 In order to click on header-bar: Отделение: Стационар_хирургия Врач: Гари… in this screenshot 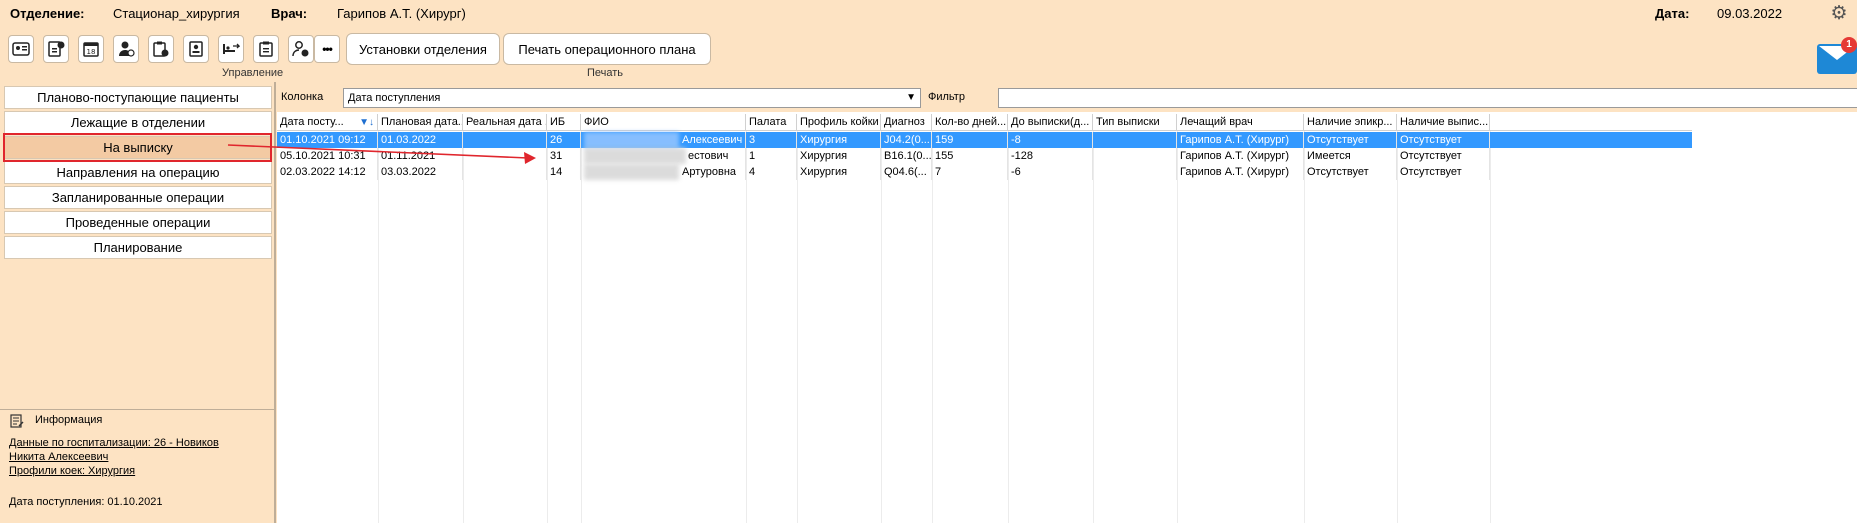, I will do `click(928, 14)`.